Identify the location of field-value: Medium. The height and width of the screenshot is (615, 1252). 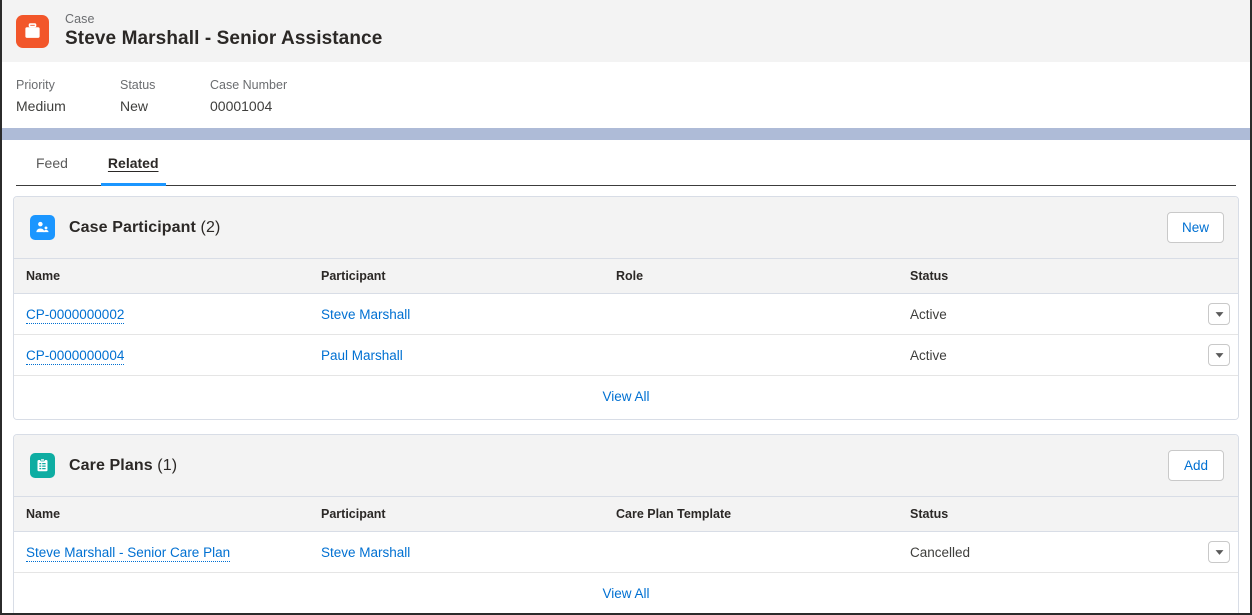
(41, 105).